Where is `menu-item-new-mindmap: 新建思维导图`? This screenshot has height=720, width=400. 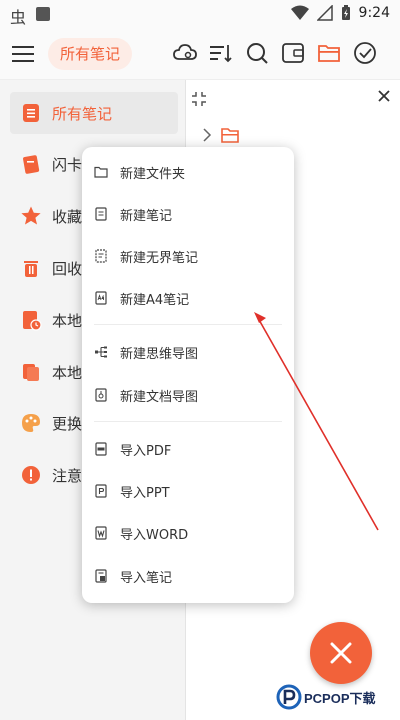 menu-item-new-mindmap: 新建思维导图 is located at coordinates (188, 352).